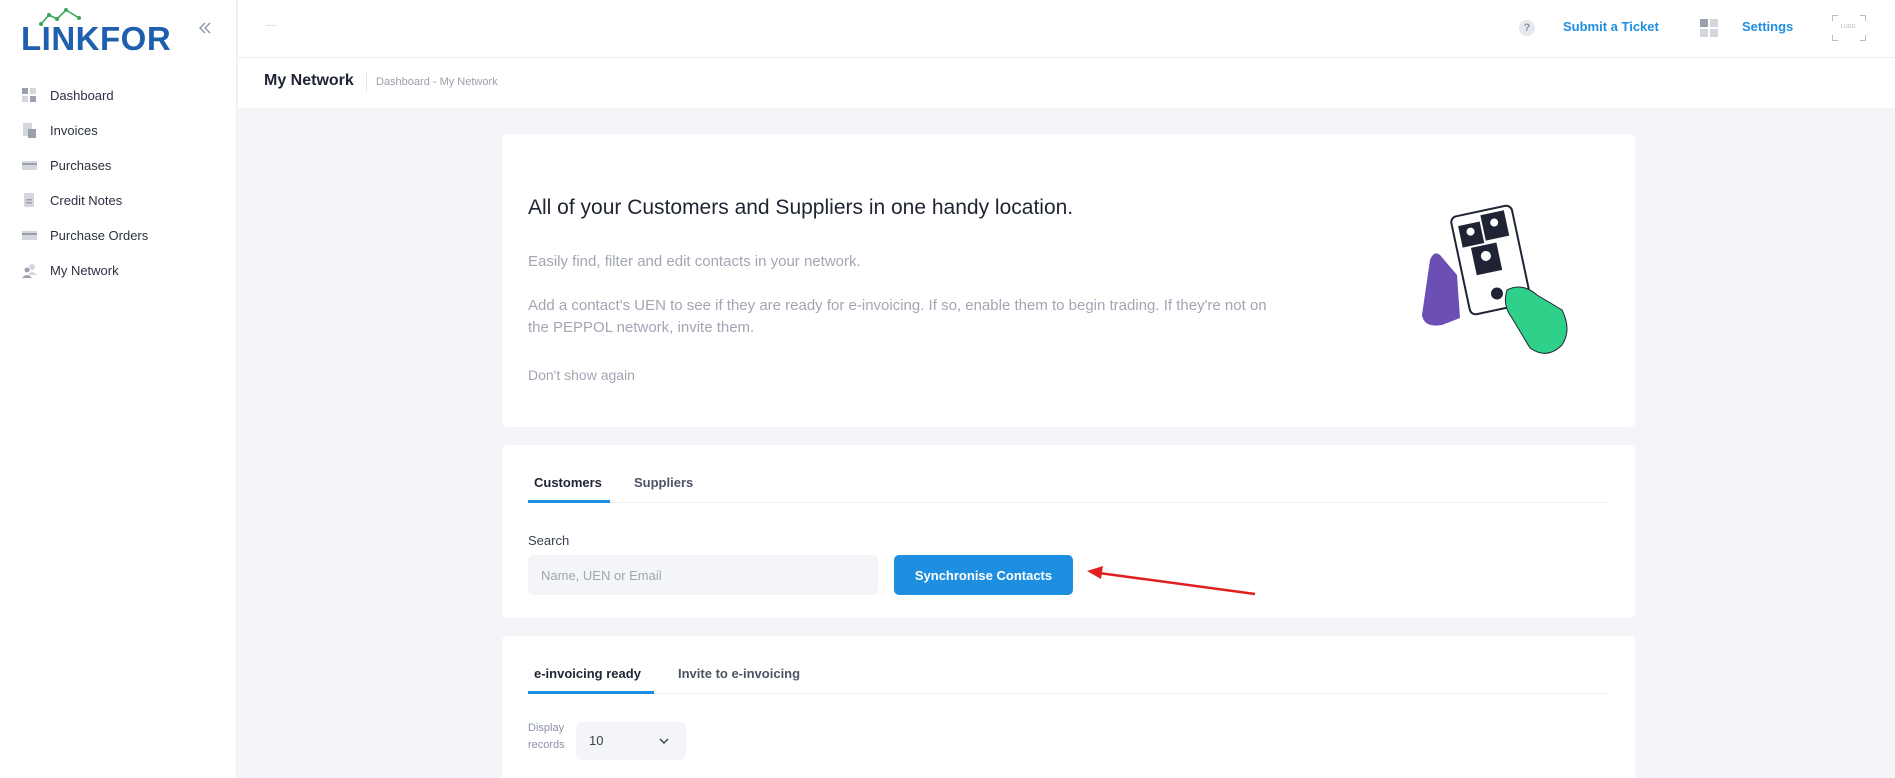  I want to click on contact-type-tabs: Customers Suppliers, so click(1068, 485).